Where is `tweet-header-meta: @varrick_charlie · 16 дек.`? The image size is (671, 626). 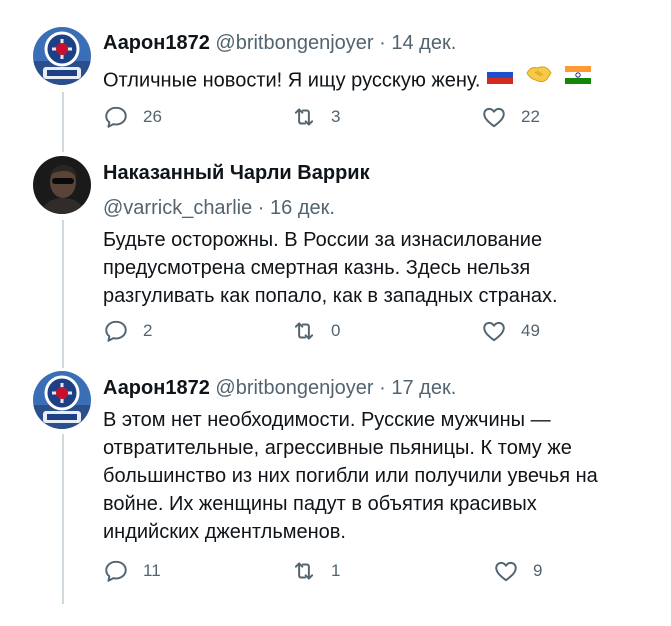 tweet-header-meta: @varrick_charlie · 16 дек. is located at coordinates (382, 208).